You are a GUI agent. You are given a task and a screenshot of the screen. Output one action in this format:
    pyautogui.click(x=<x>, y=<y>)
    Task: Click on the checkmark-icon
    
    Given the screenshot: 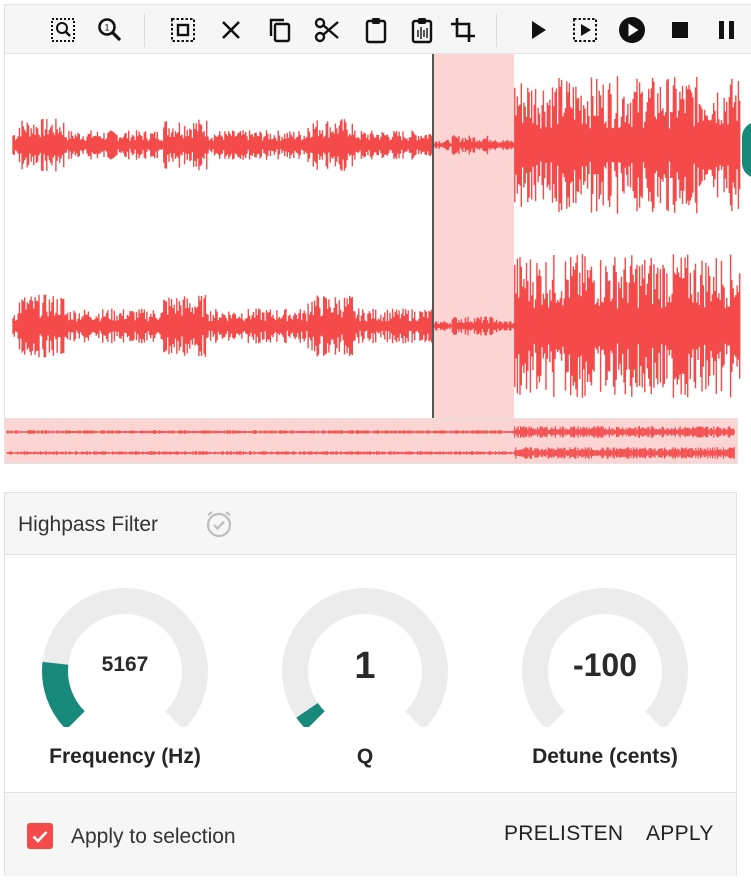 What is the action you would take?
    pyautogui.click(x=40, y=837)
    